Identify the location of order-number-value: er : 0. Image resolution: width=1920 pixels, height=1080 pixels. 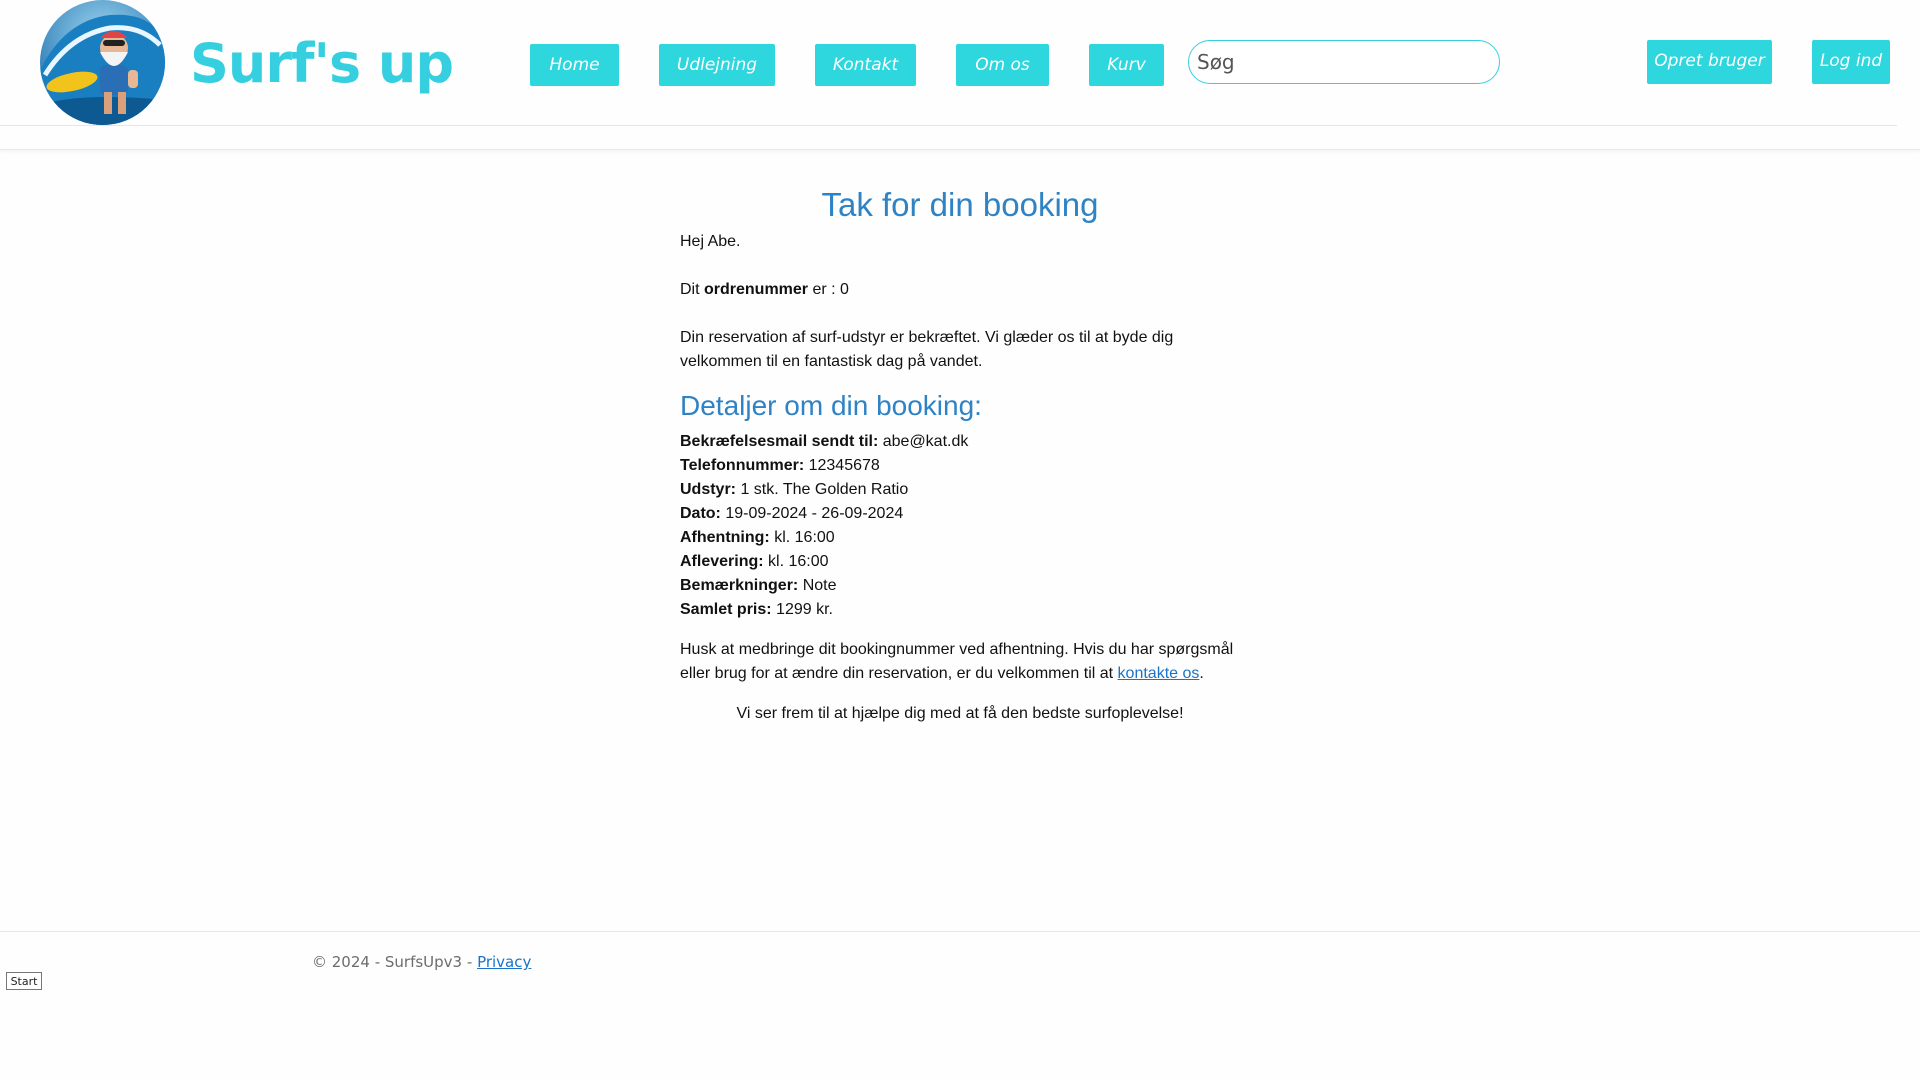
(828, 289).